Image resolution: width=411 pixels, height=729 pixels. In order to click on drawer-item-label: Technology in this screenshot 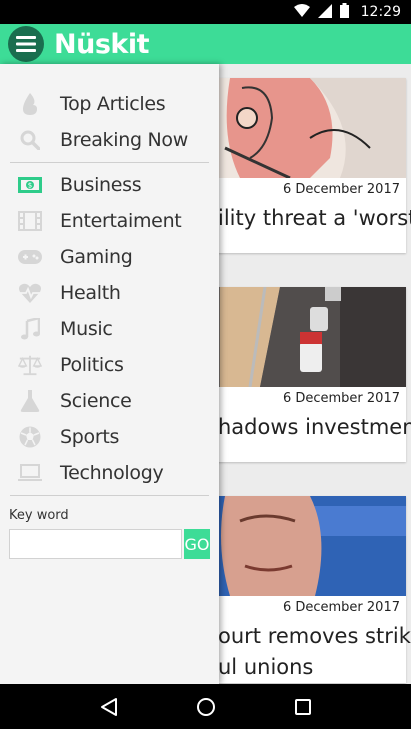, I will do `click(112, 473)`.